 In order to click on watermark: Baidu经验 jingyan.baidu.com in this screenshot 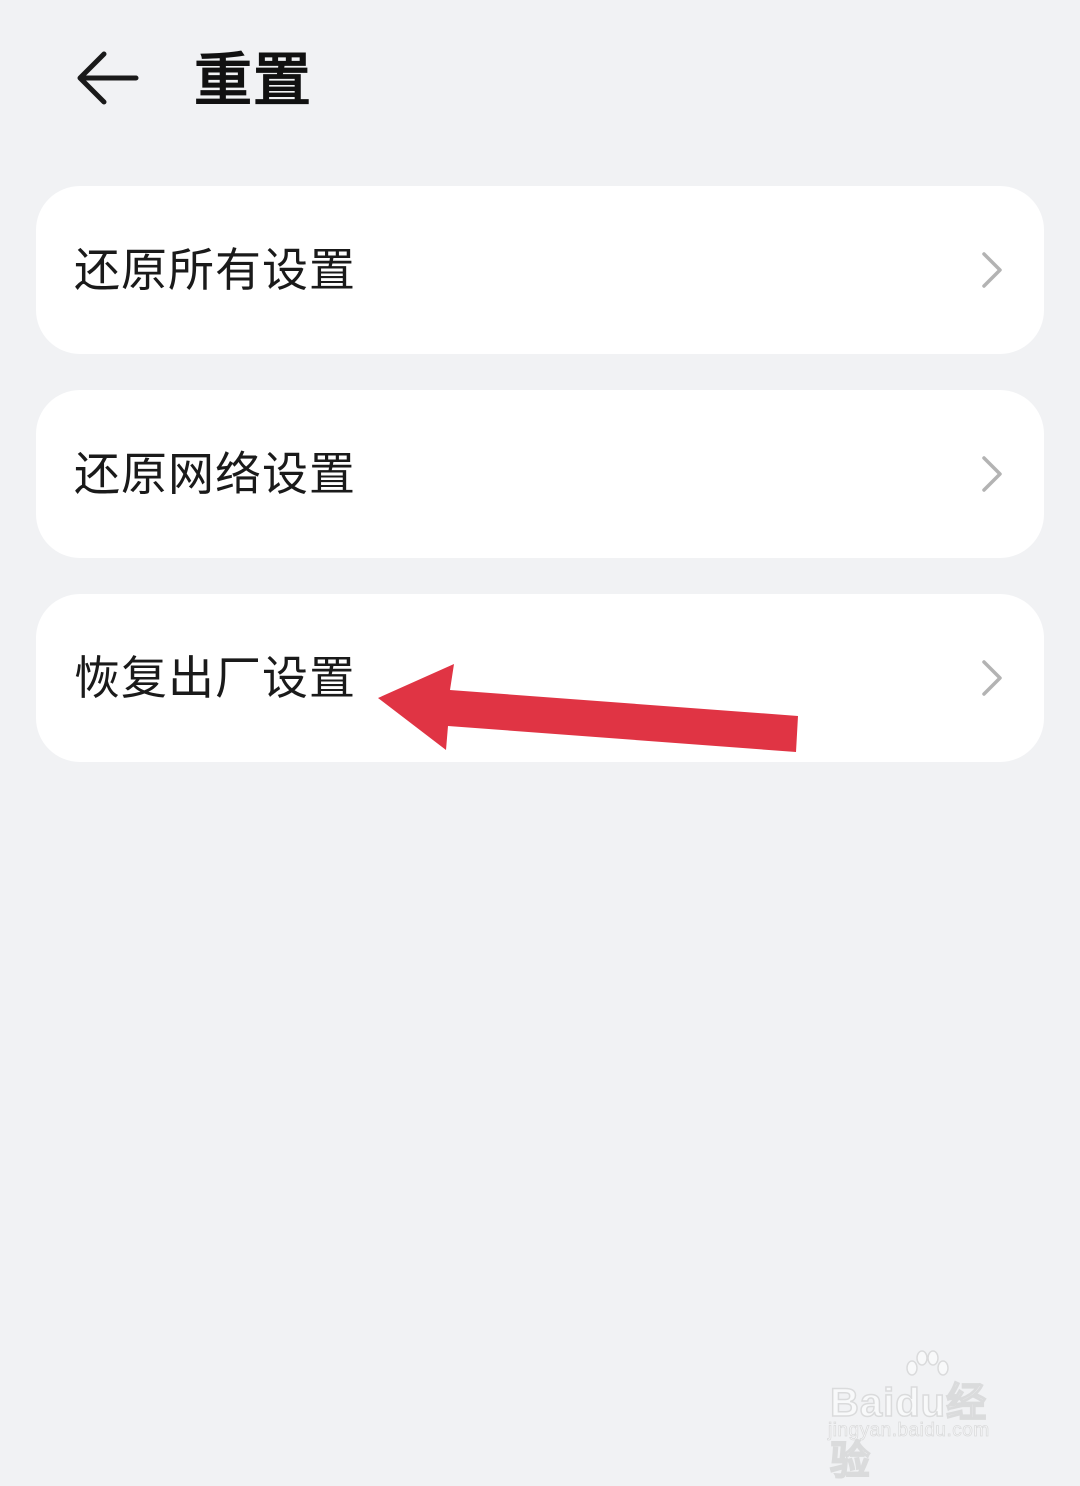, I will do `click(926, 1417)`.